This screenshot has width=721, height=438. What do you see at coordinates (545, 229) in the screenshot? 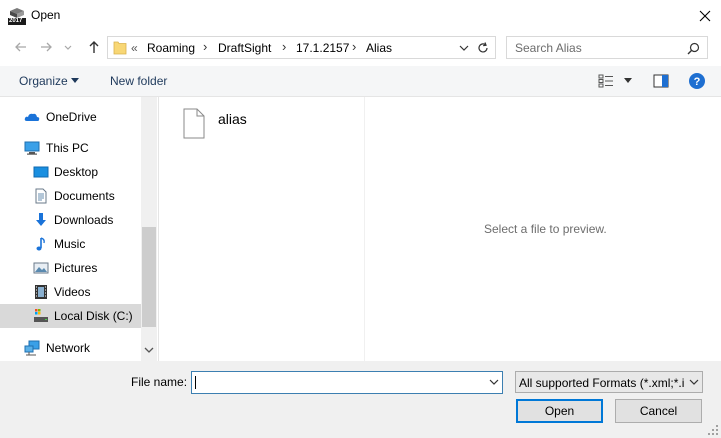
I see `preview-message: Select a file to preview.` at bounding box center [545, 229].